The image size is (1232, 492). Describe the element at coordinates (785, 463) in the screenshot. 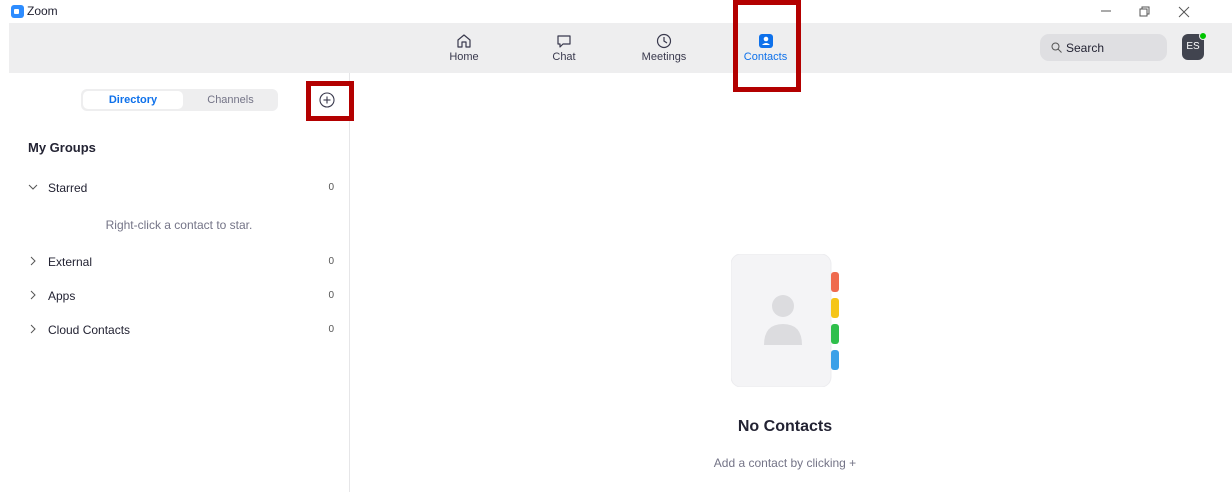

I see `empty-state-subtitle: Add a contact by clicking +` at that location.